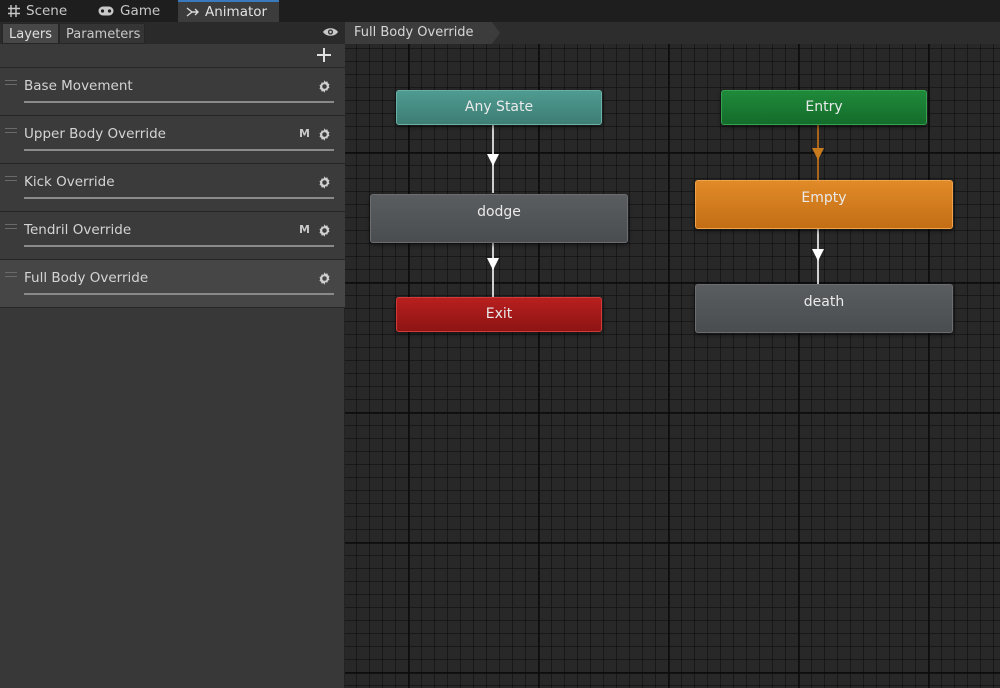 The width and height of the screenshot is (1000, 688). I want to click on state-node-dodge: dodge, so click(499, 218).